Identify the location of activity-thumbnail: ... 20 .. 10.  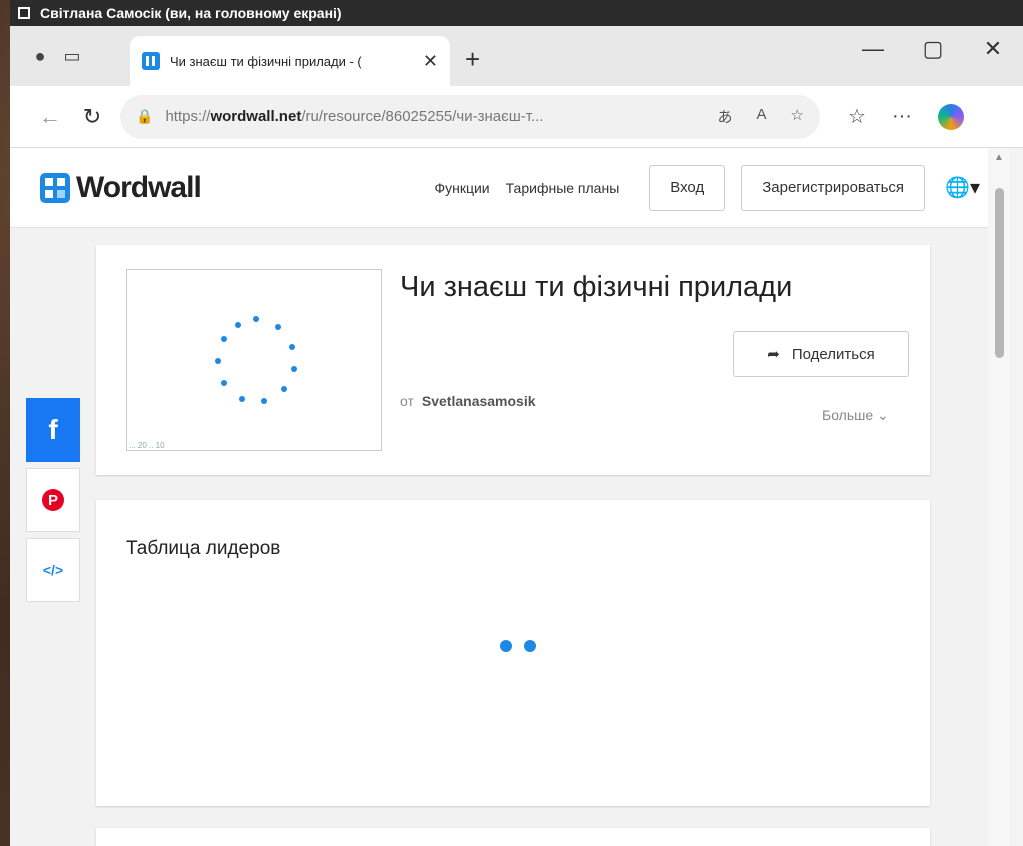
(254, 360).